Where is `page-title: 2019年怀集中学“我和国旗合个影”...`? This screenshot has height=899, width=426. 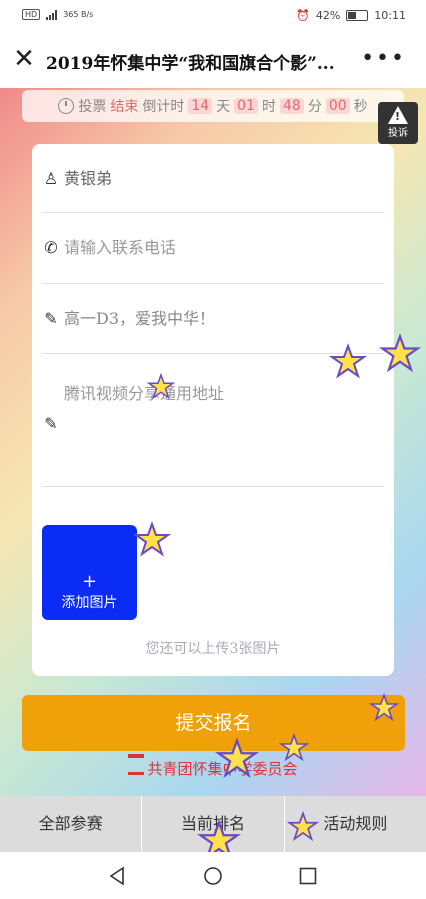
page-title: 2019年怀集中学“我和国旗合个影”... is located at coordinates (190, 64).